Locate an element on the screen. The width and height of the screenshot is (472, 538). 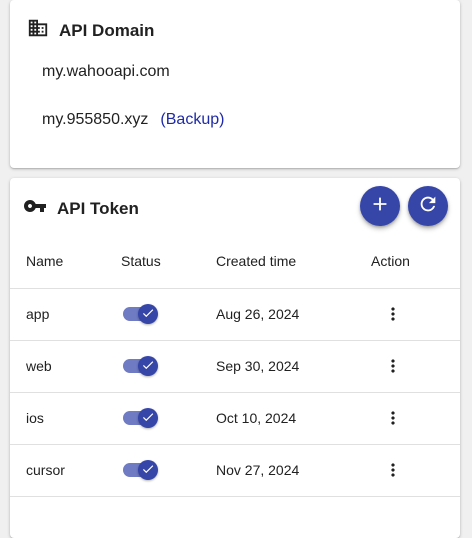
column-header-name: Name is located at coordinates (58, 261).